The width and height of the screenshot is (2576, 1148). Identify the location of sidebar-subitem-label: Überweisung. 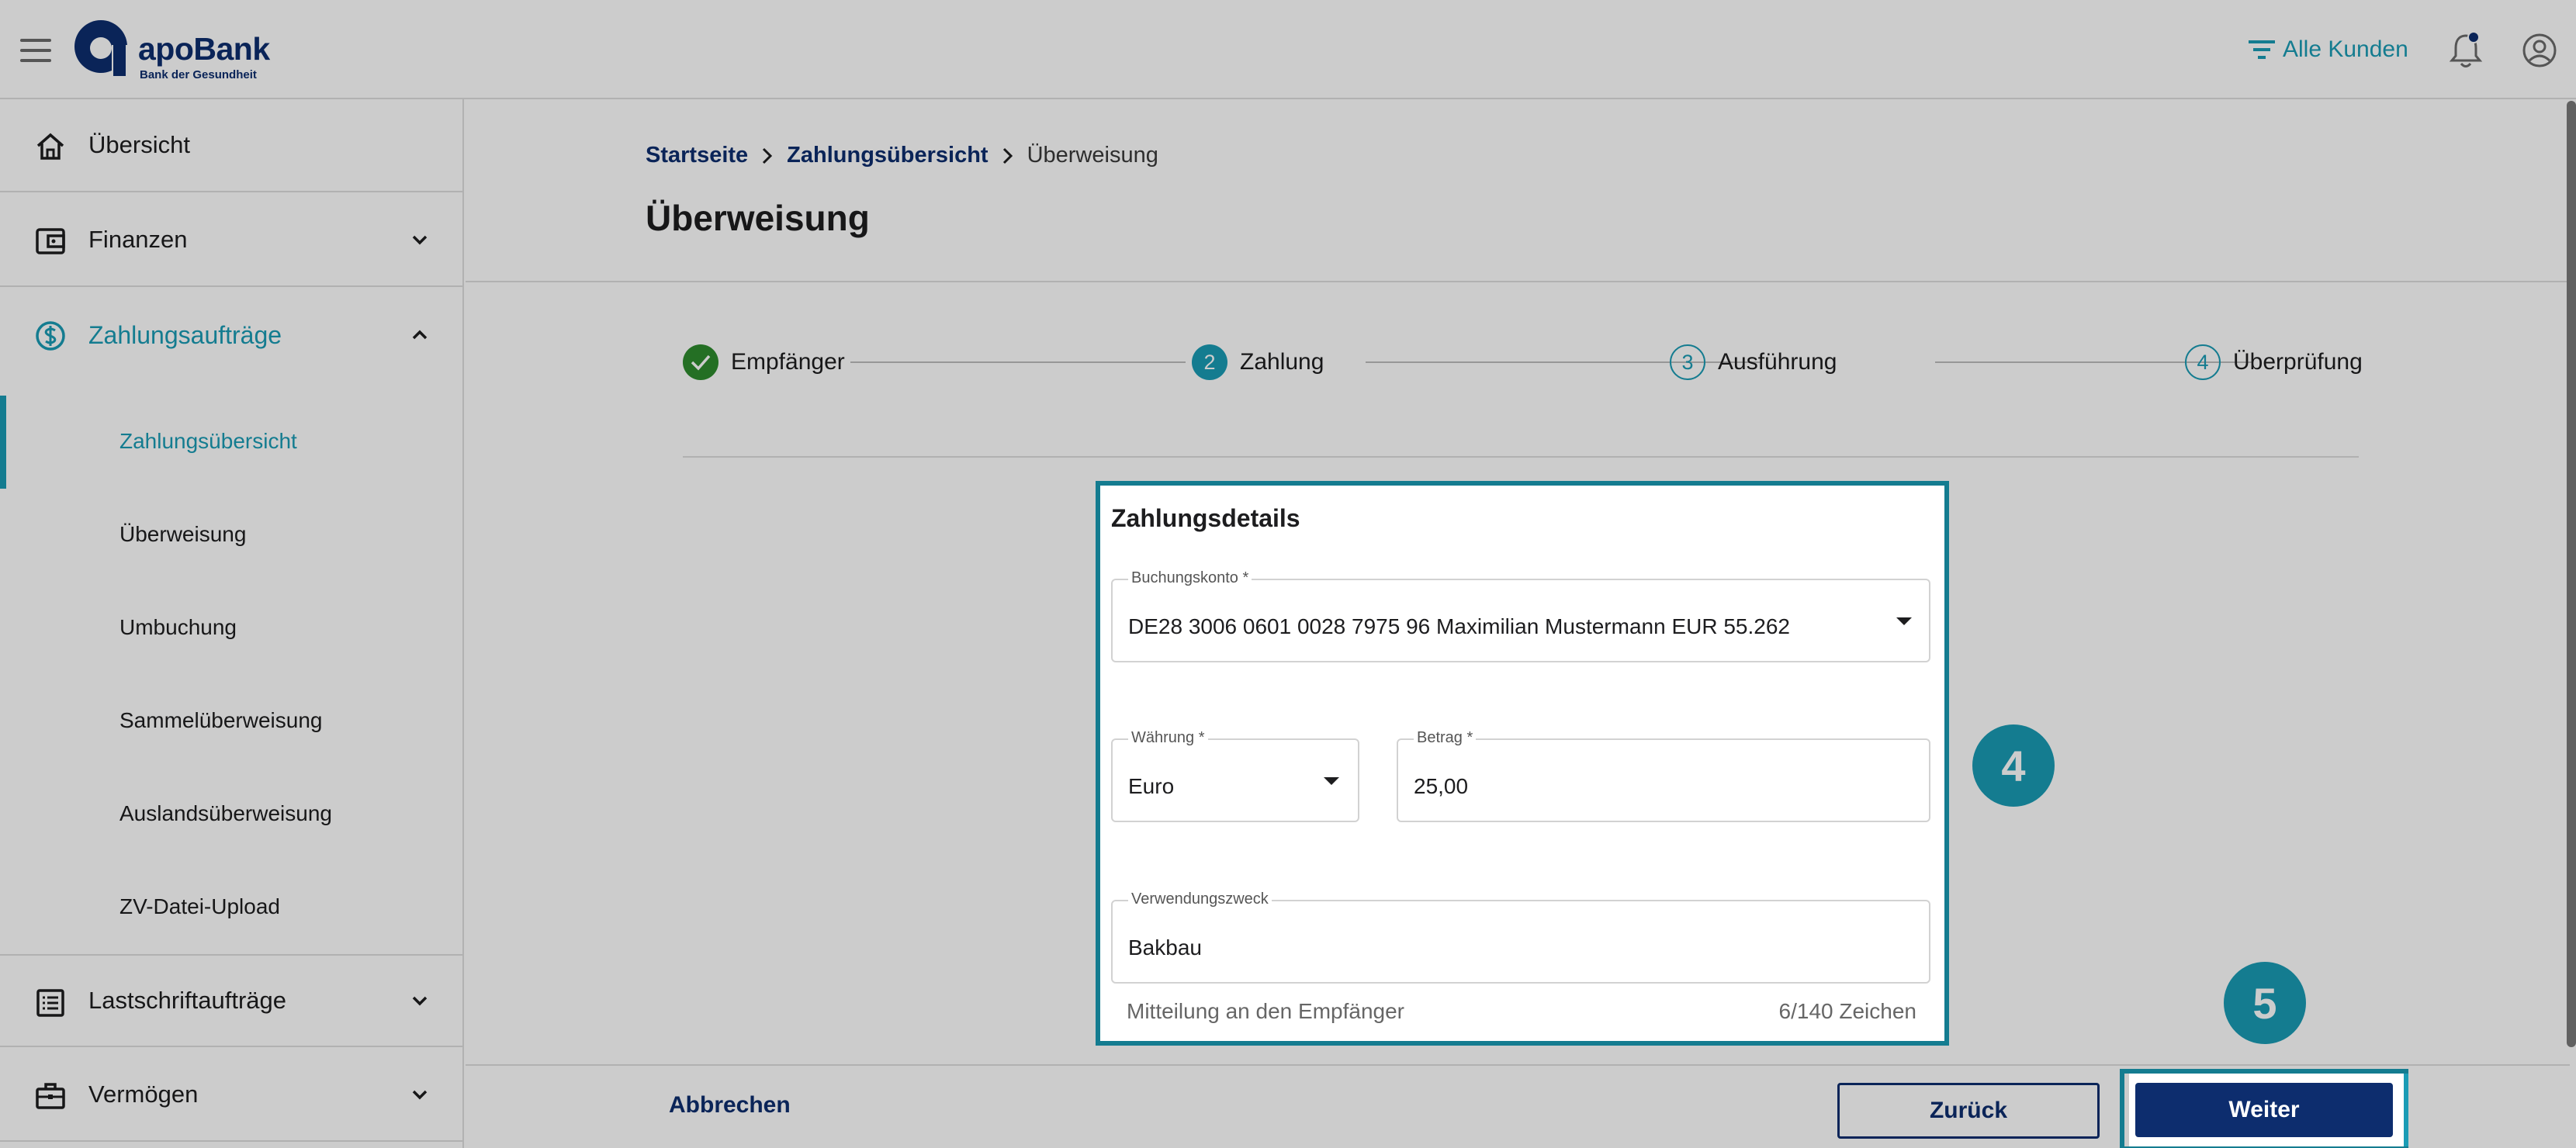
(183, 534).